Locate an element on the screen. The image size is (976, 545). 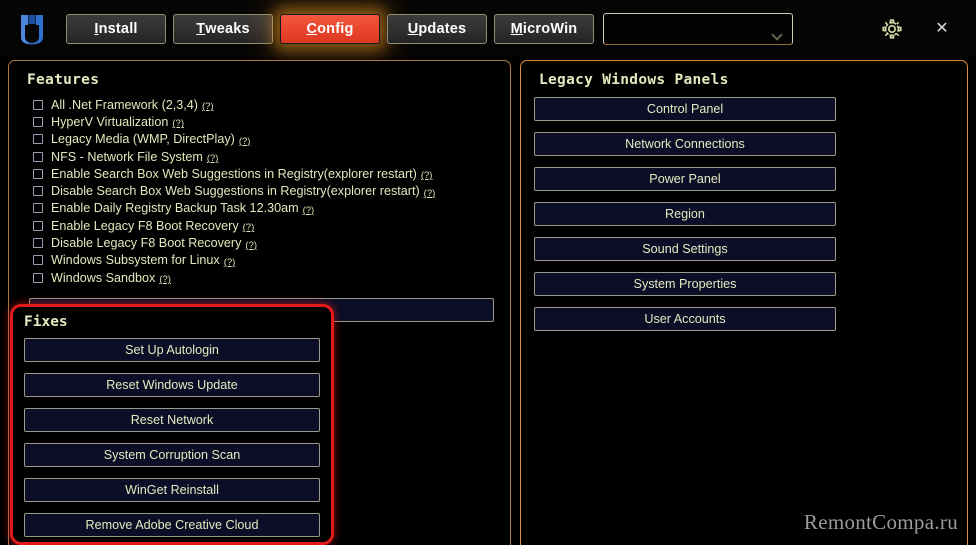
window-controls: ✕ is located at coordinates (927, 28).